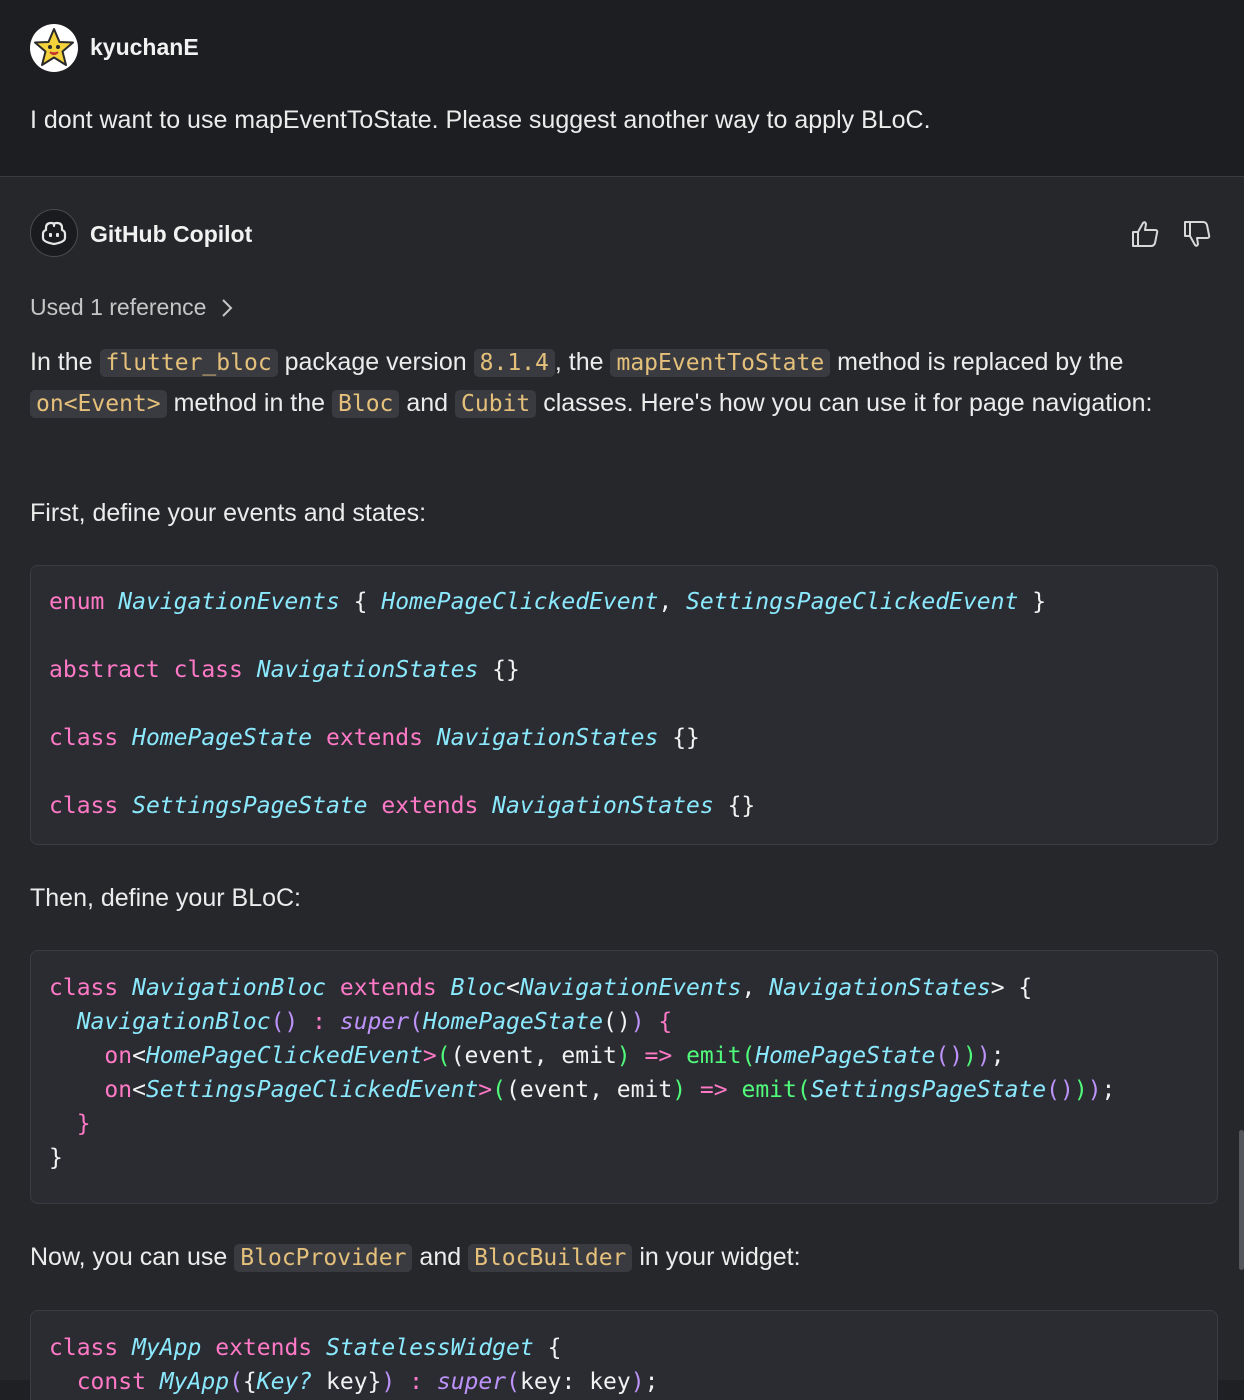 The height and width of the screenshot is (1400, 1244). Describe the element at coordinates (111, 1382) in the screenshot. I see `code-token: const` at that location.